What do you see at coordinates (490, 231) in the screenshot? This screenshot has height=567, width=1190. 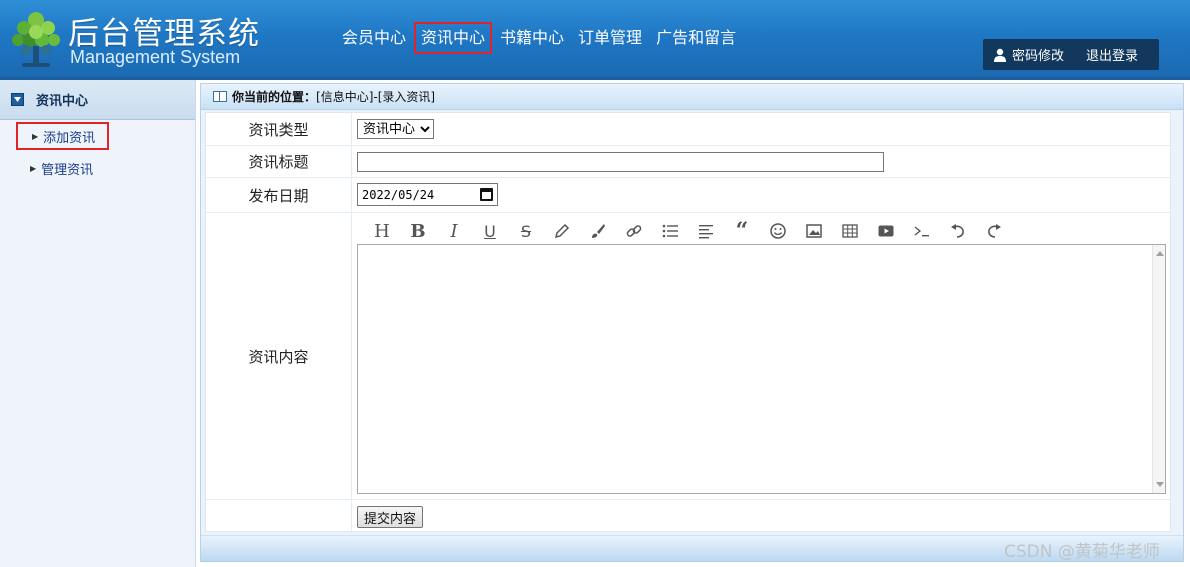 I see `underline-icon: U` at bounding box center [490, 231].